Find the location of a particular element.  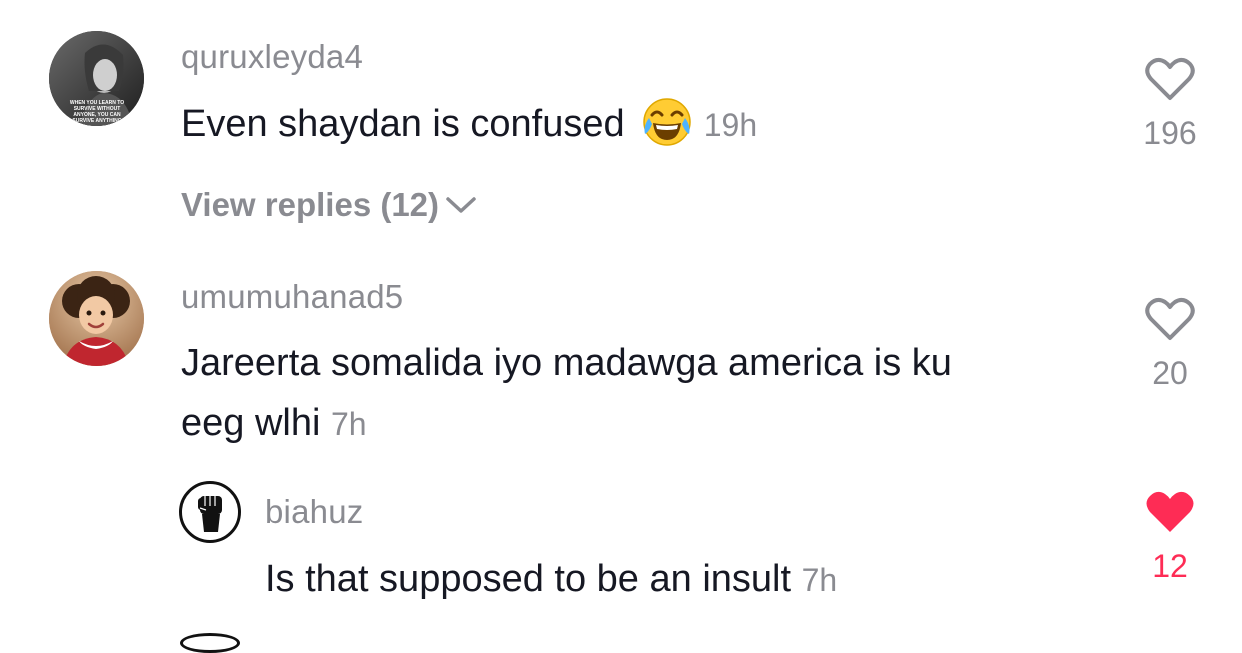

like-count: 20 is located at coordinates (1170, 373).